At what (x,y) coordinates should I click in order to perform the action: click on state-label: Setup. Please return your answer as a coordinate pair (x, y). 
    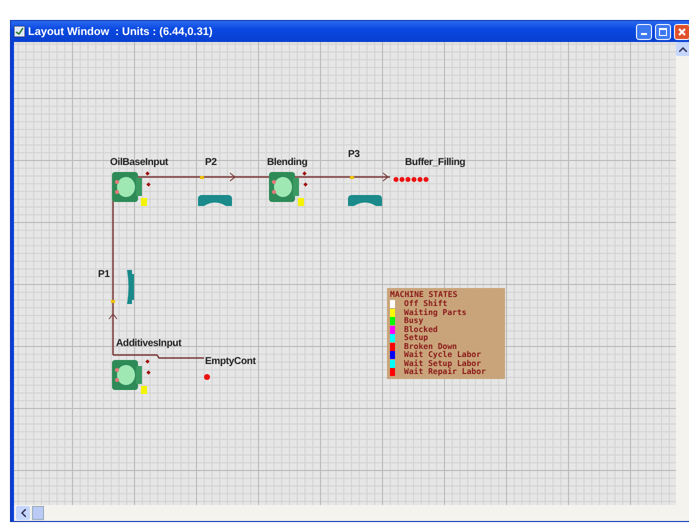
    Looking at the image, I should click on (416, 338).